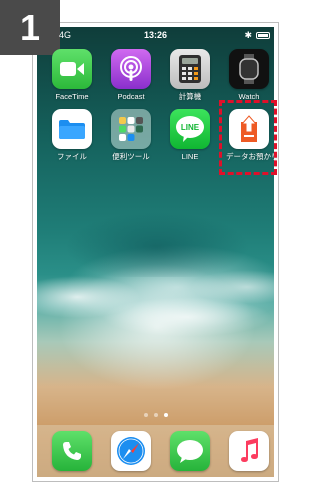 This screenshot has width=320, height=488. Describe the element at coordinates (165, 415) in the screenshot. I see `page-dot-active` at that location.